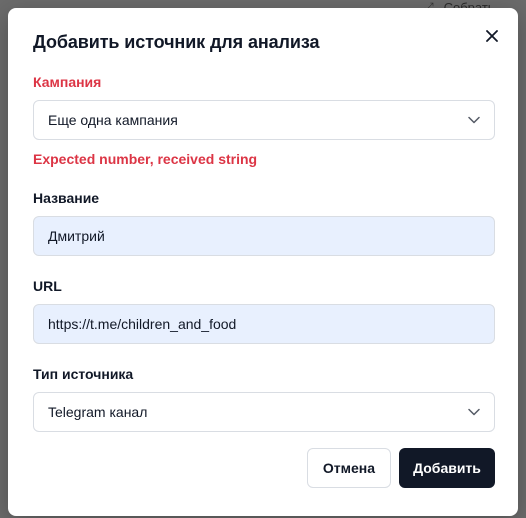 The width and height of the screenshot is (526, 518). I want to click on source-type-select: Telegram канал, so click(264, 412).